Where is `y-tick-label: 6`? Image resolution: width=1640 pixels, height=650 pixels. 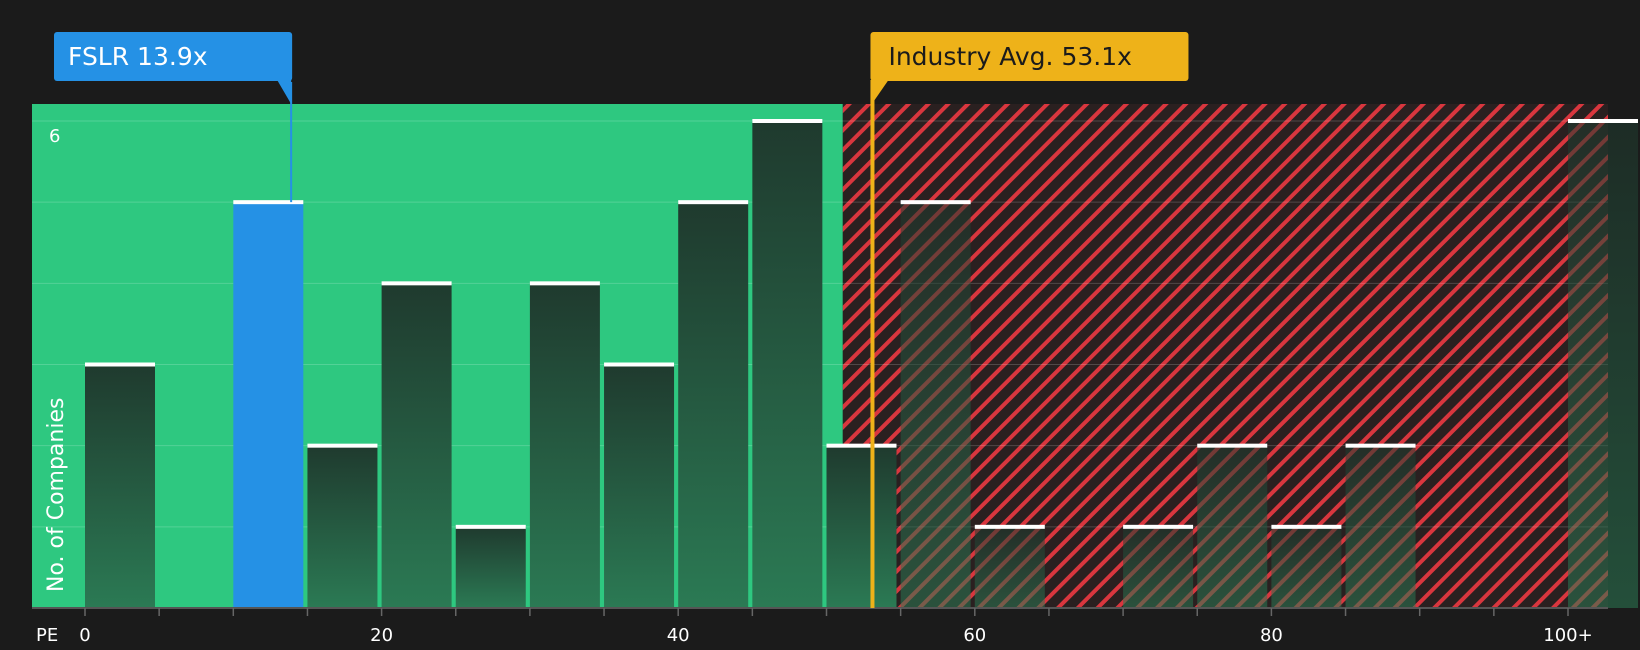 y-tick-label: 6 is located at coordinates (54, 136).